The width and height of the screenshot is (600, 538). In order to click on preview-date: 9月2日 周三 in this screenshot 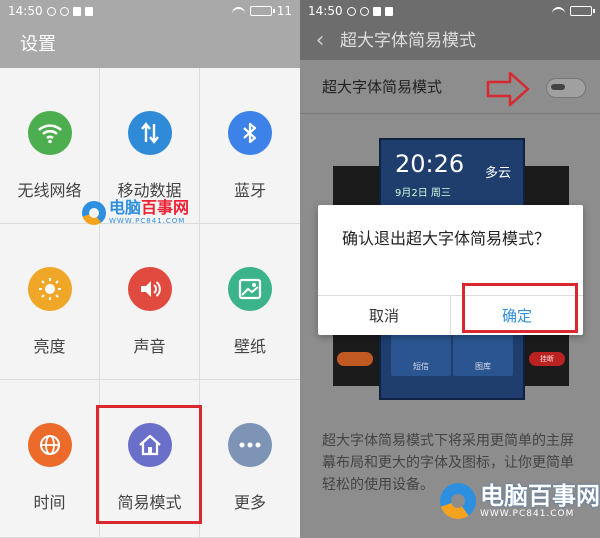, I will do `click(423, 193)`.